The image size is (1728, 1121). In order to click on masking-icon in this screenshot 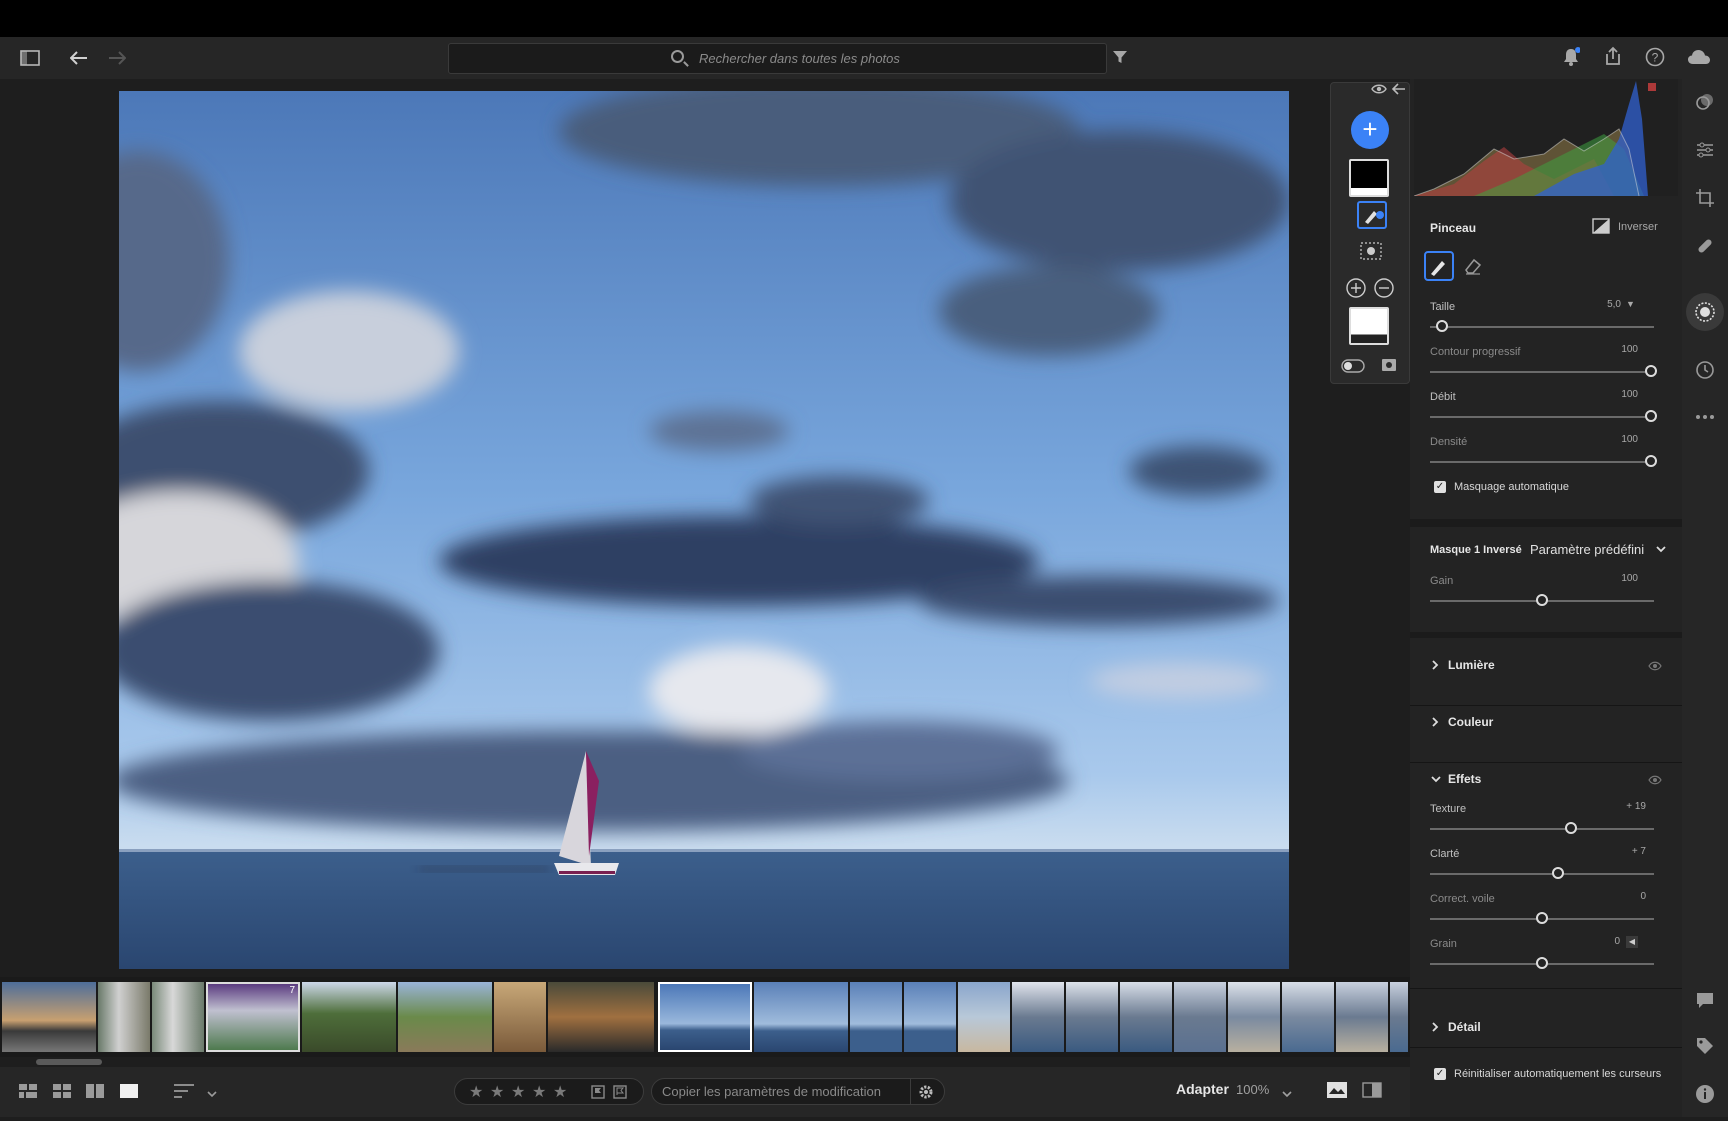, I will do `click(1705, 312)`.